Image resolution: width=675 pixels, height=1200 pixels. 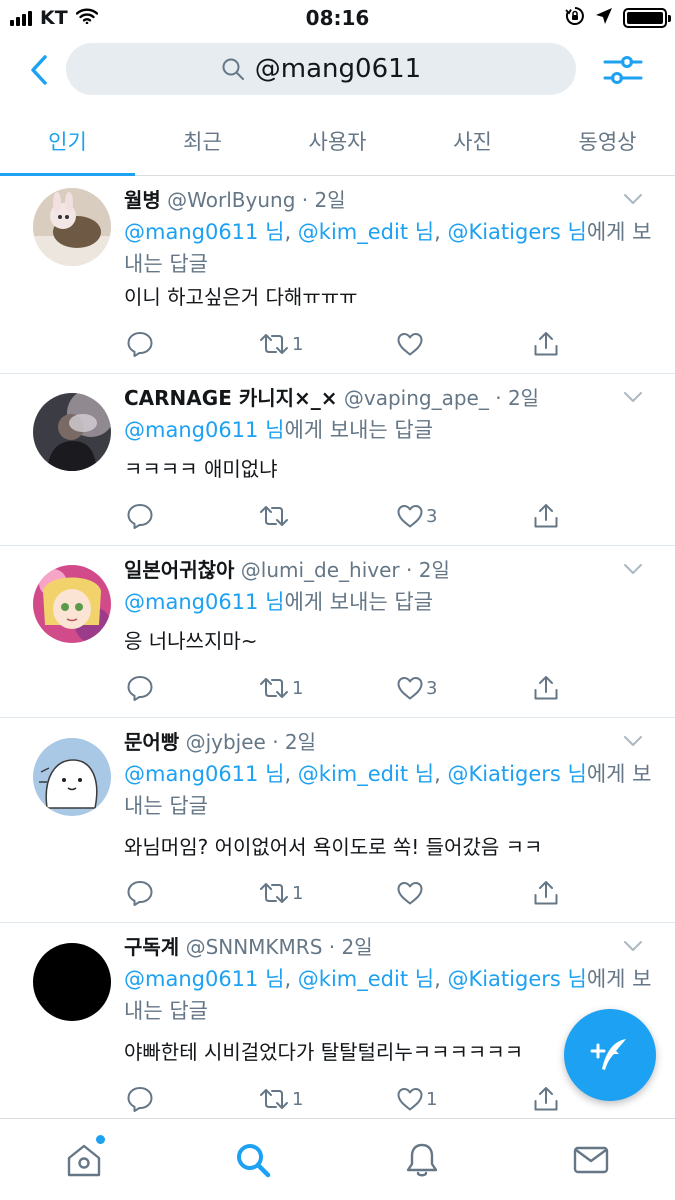 What do you see at coordinates (231, 200) in the screenshot?
I see `author-handle: @WorlByung` at bounding box center [231, 200].